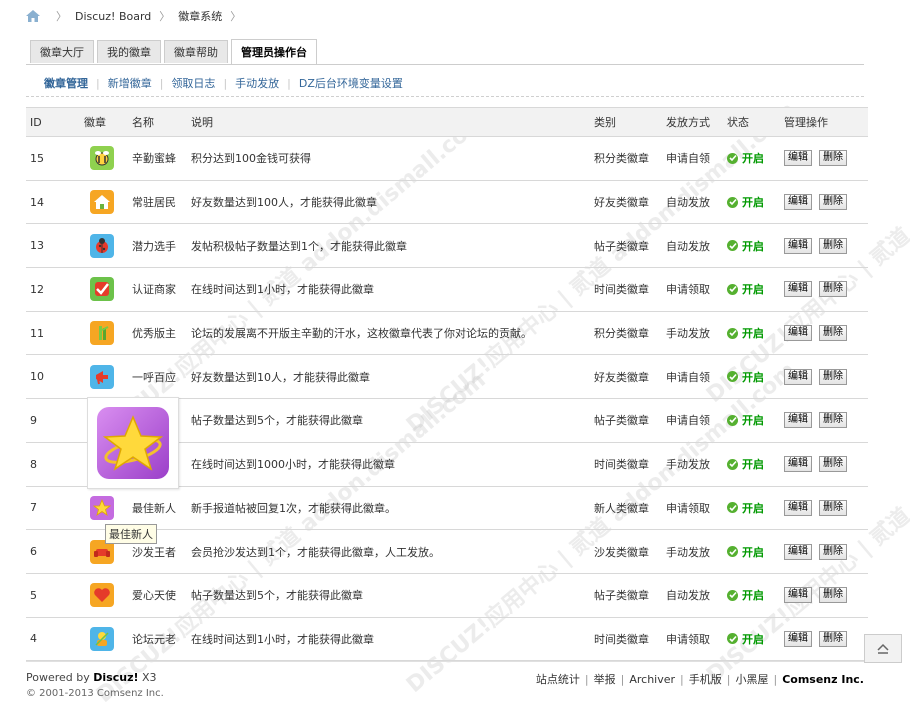 The height and width of the screenshot is (709, 910). What do you see at coordinates (129, 51) in the screenshot?
I see `tab-my-badges: 我的徽章` at bounding box center [129, 51].